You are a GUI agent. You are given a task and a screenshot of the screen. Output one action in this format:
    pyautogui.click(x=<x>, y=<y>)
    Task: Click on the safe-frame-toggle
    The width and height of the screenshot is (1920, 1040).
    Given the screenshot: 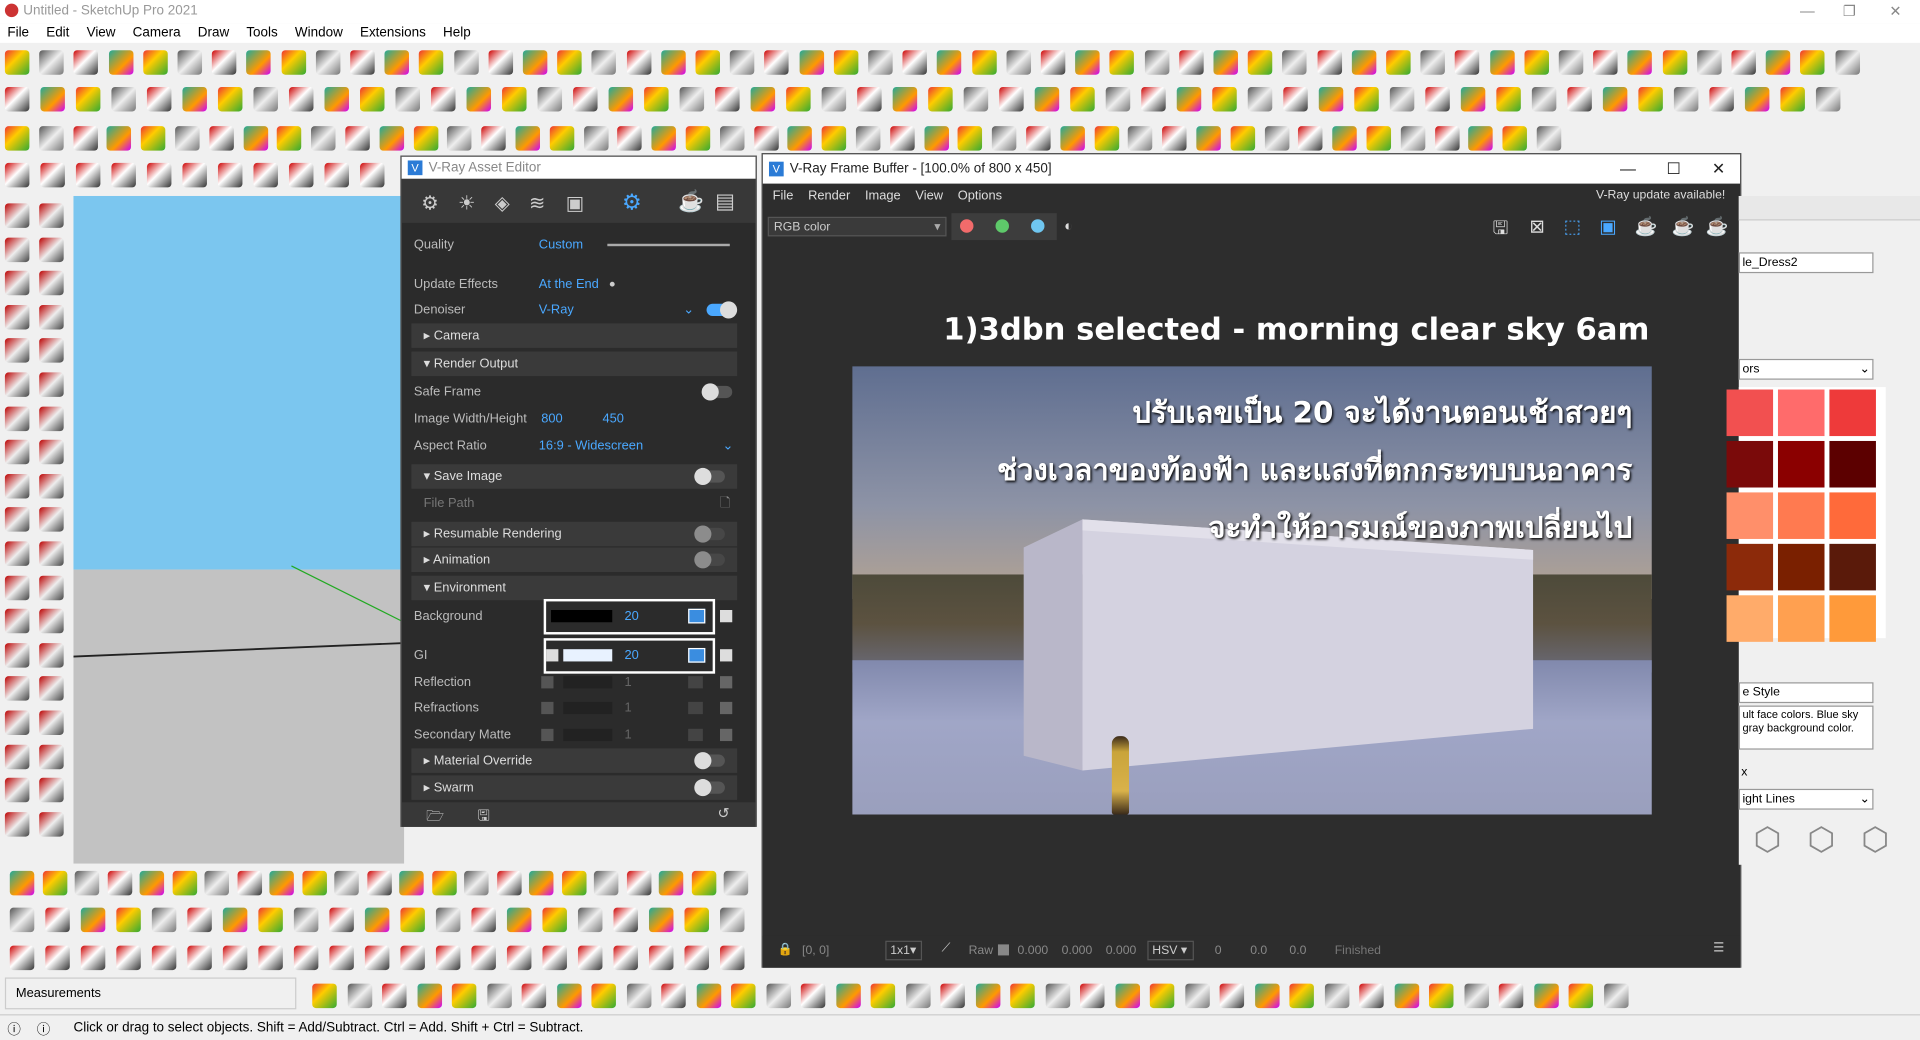 What is the action you would take?
    pyautogui.click(x=717, y=392)
    